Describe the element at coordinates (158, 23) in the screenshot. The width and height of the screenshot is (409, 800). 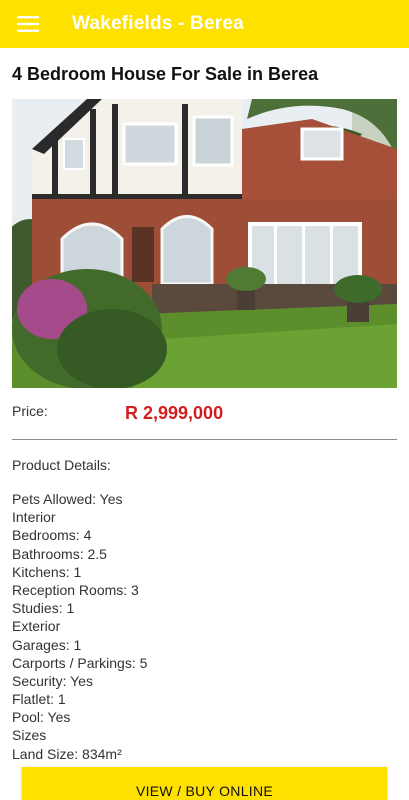
I see `app-bar-title: Wakefields - Berea` at that location.